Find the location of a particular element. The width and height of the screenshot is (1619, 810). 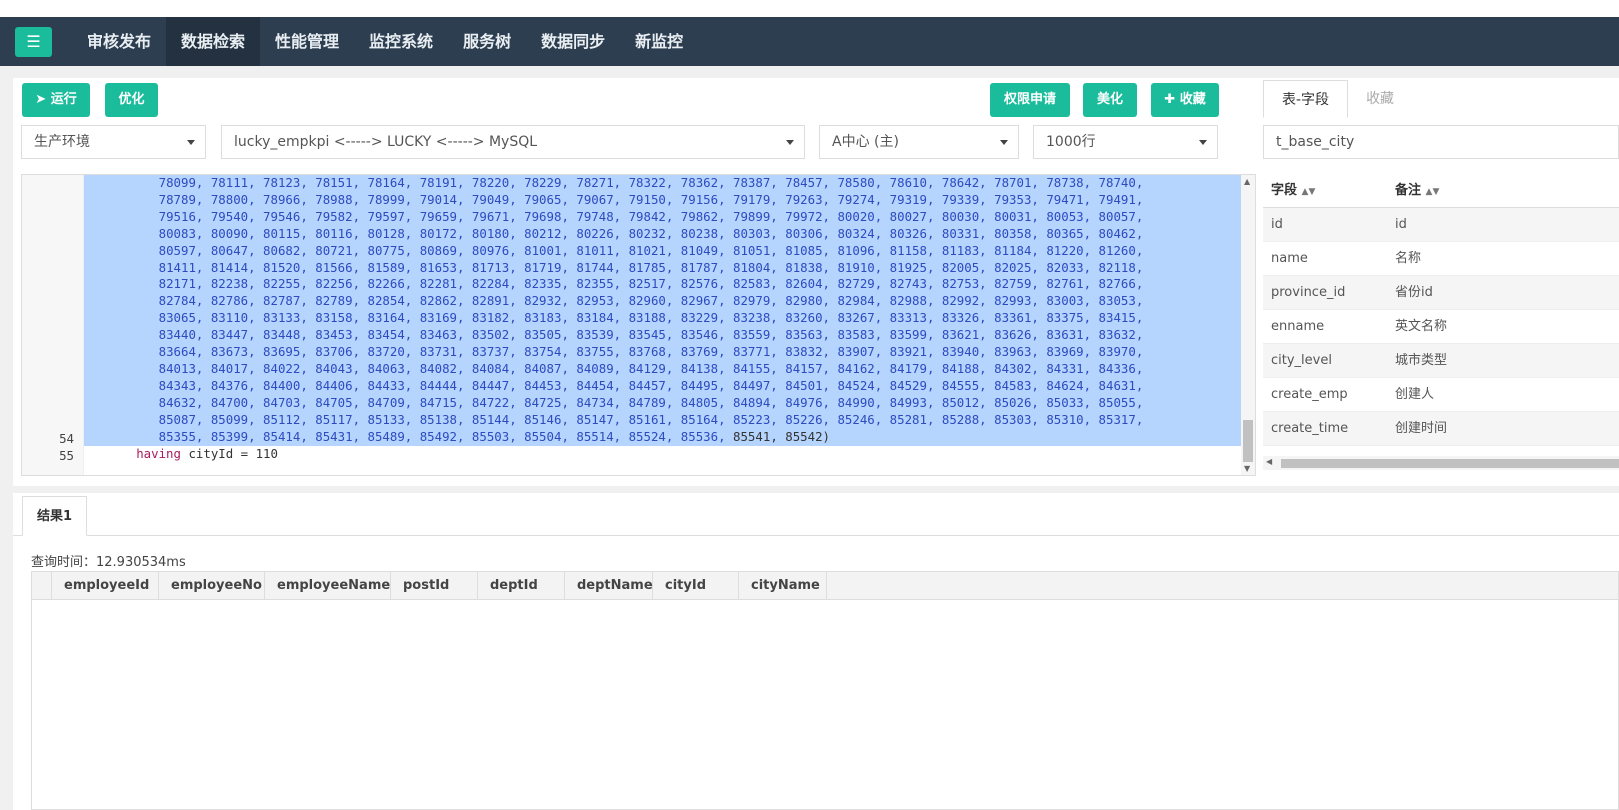

column-header-remark: 备注 ▲▼ is located at coordinates (1505, 190).